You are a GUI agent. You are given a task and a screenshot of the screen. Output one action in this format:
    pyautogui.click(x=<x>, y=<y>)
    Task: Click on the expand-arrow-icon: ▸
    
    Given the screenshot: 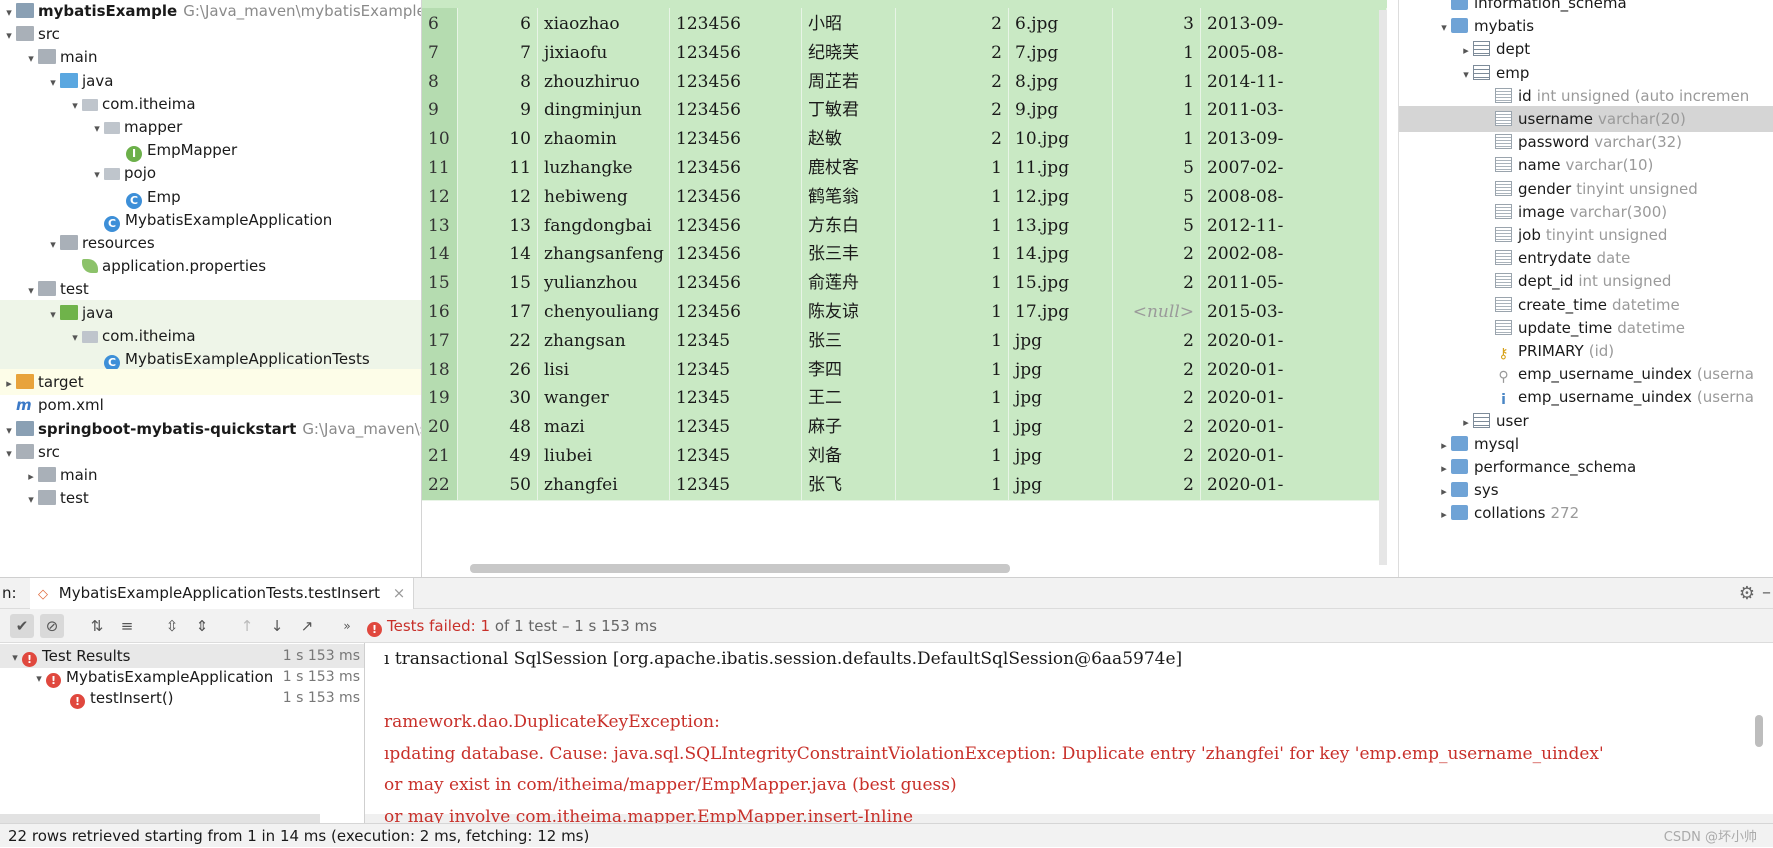 What is the action you would take?
    pyautogui.click(x=1444, y=515)
    